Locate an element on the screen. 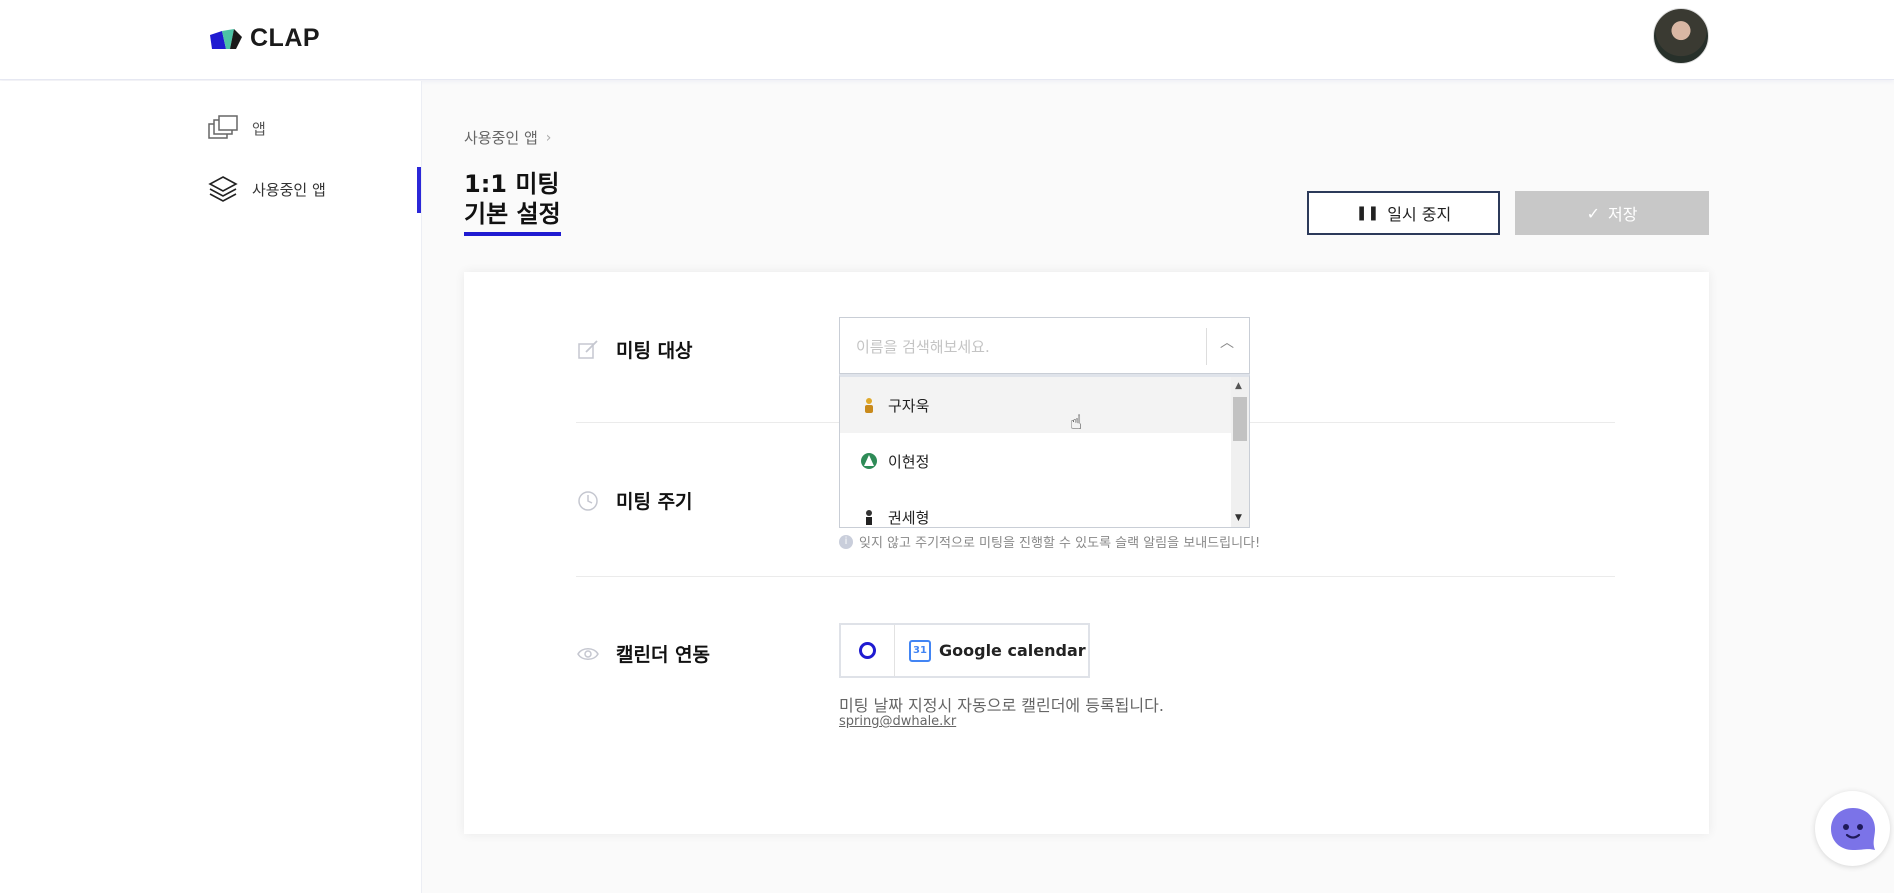 The width and height of the screenshot is (1894, 893). info-icon: i is located at coordinates (846, 541).